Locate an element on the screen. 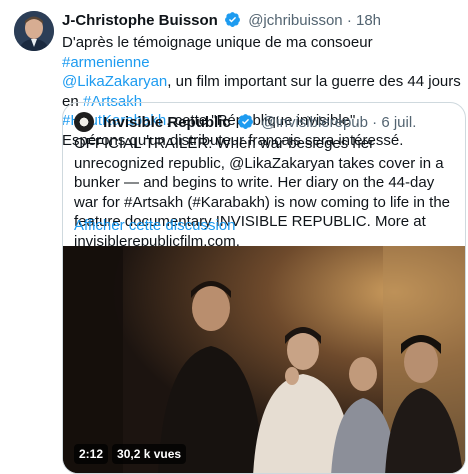 This screenshot has height=474, width=468. video-badges: 2:12 30,2 k vues is located at coordinates (130, 454).